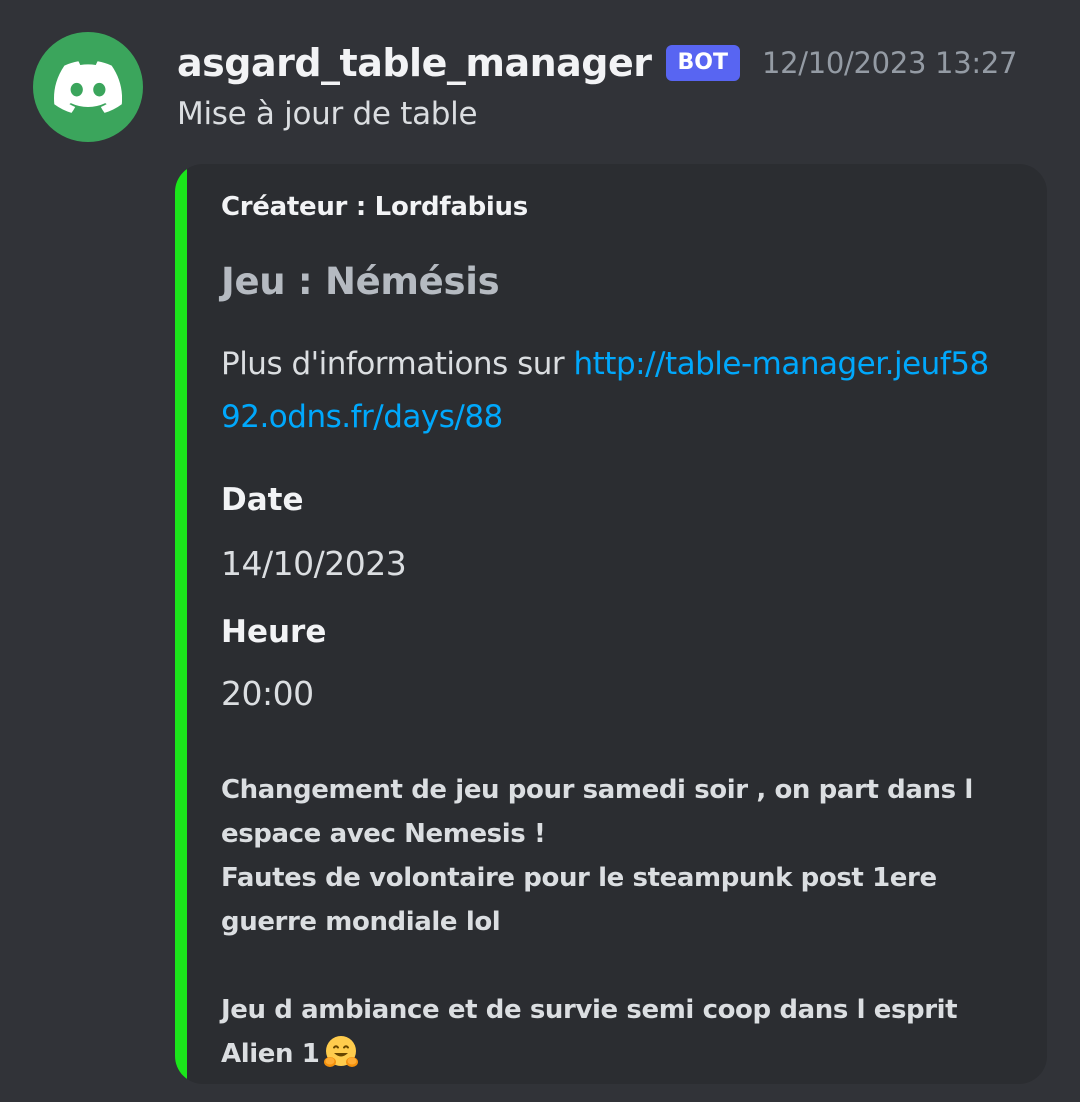 This screenshot has height=1102, width=1080. Describe the element at coordinates (702, 63) in the screenshot. I see `bot-badge: BOT` at that location.